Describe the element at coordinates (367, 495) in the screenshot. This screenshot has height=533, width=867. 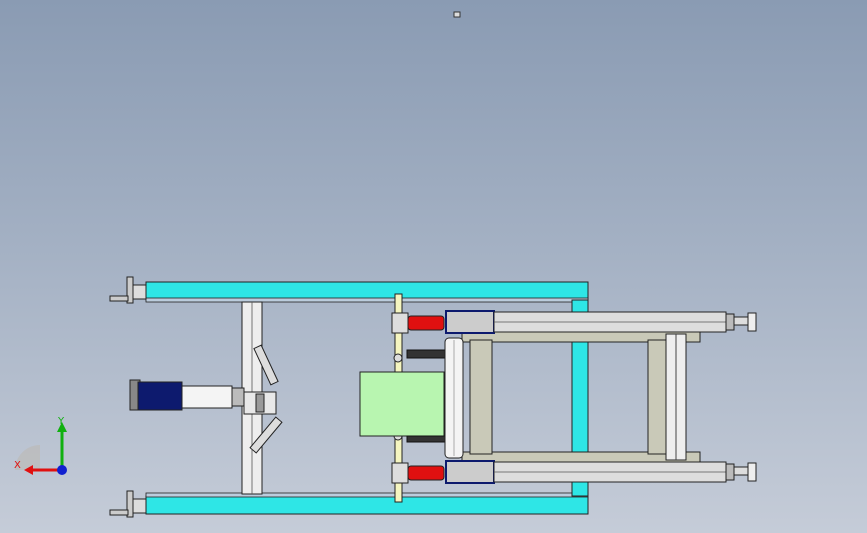
I see `bottom-rail-inner` at that location.